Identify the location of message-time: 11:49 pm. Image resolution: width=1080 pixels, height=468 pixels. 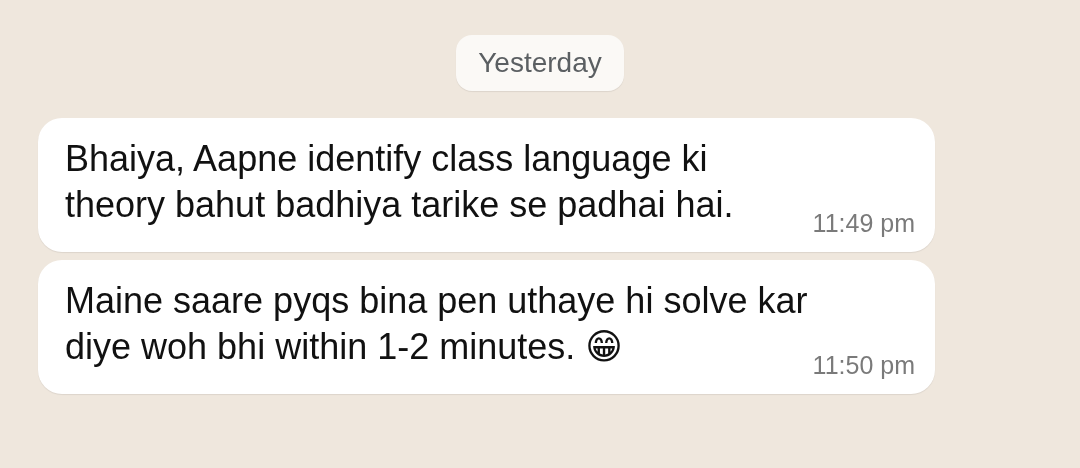
(863, 223).